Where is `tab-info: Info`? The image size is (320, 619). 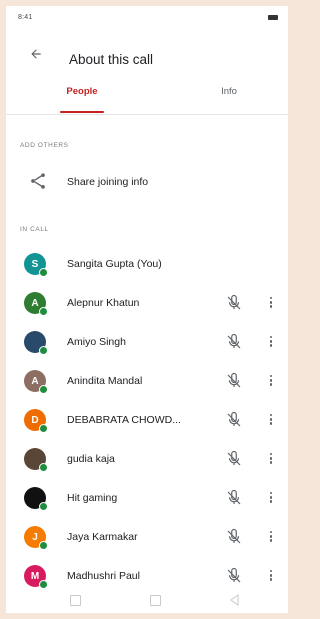
tab-info: Info is located at coordinates (229, 99).